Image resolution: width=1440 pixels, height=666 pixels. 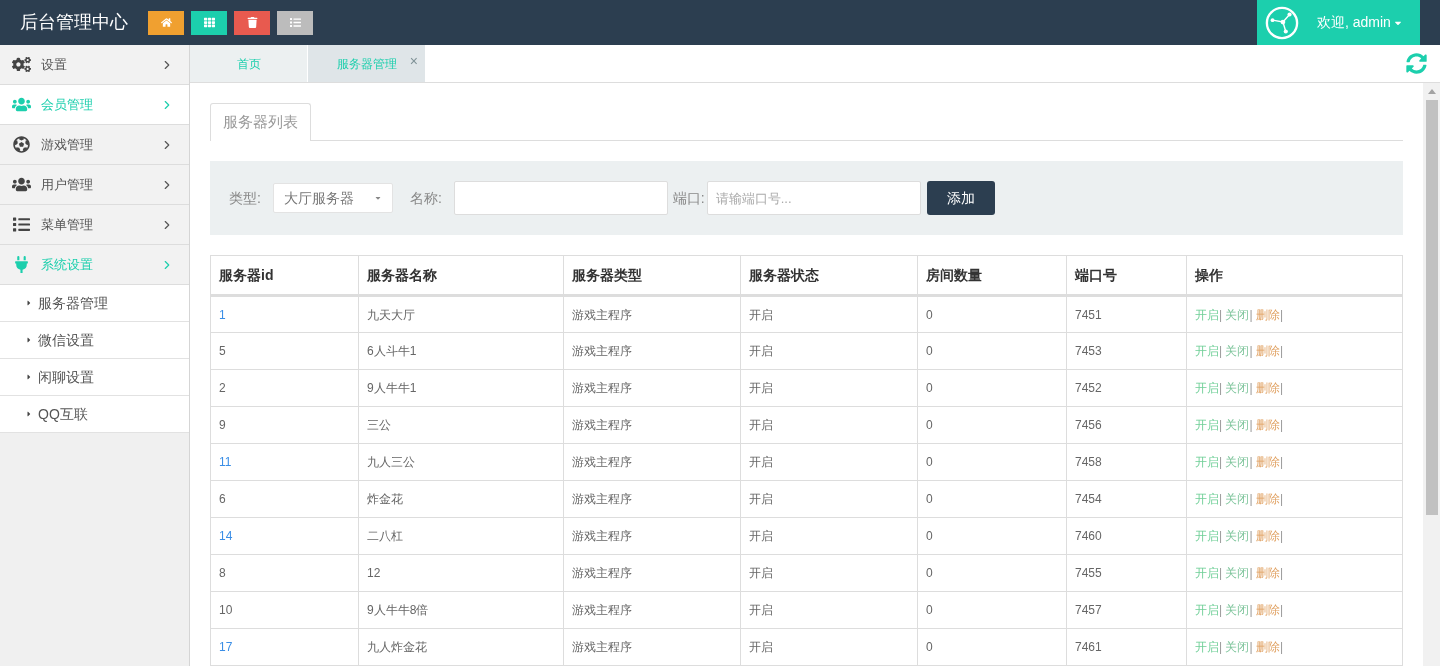 I want to click on home-button, so click(x=166, y=22).